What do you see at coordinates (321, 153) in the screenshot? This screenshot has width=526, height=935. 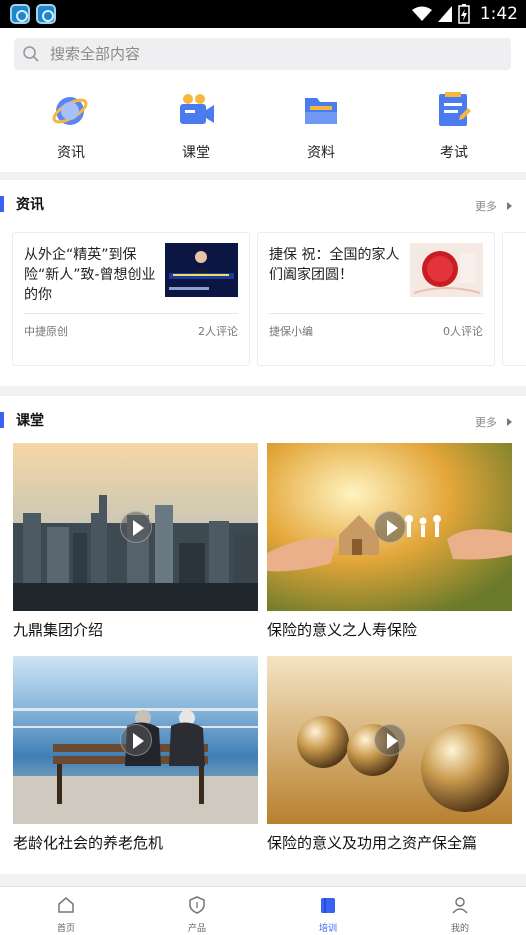 I see `category-materials-label: 资料` at bounding box center [321, 153].